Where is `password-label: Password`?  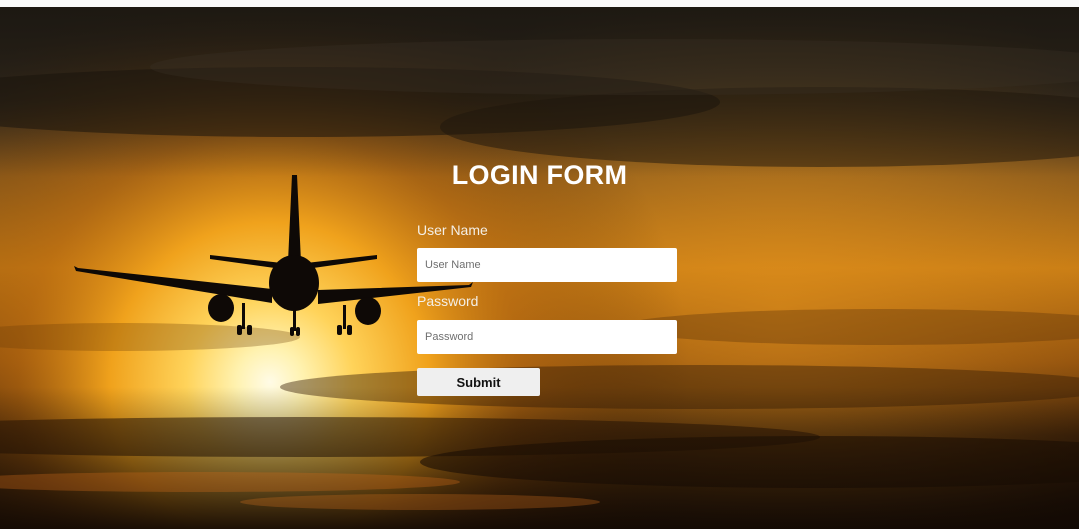
password-label: Password is located at coordinates (448, 301).